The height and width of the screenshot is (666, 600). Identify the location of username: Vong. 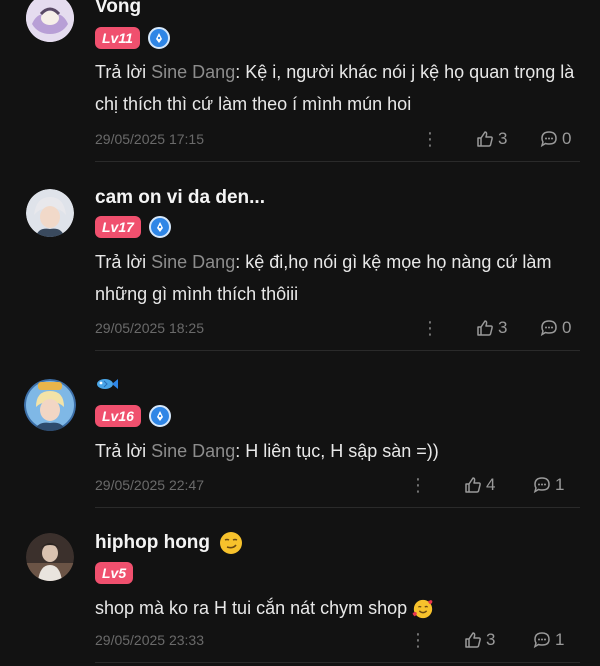
(118, 9).